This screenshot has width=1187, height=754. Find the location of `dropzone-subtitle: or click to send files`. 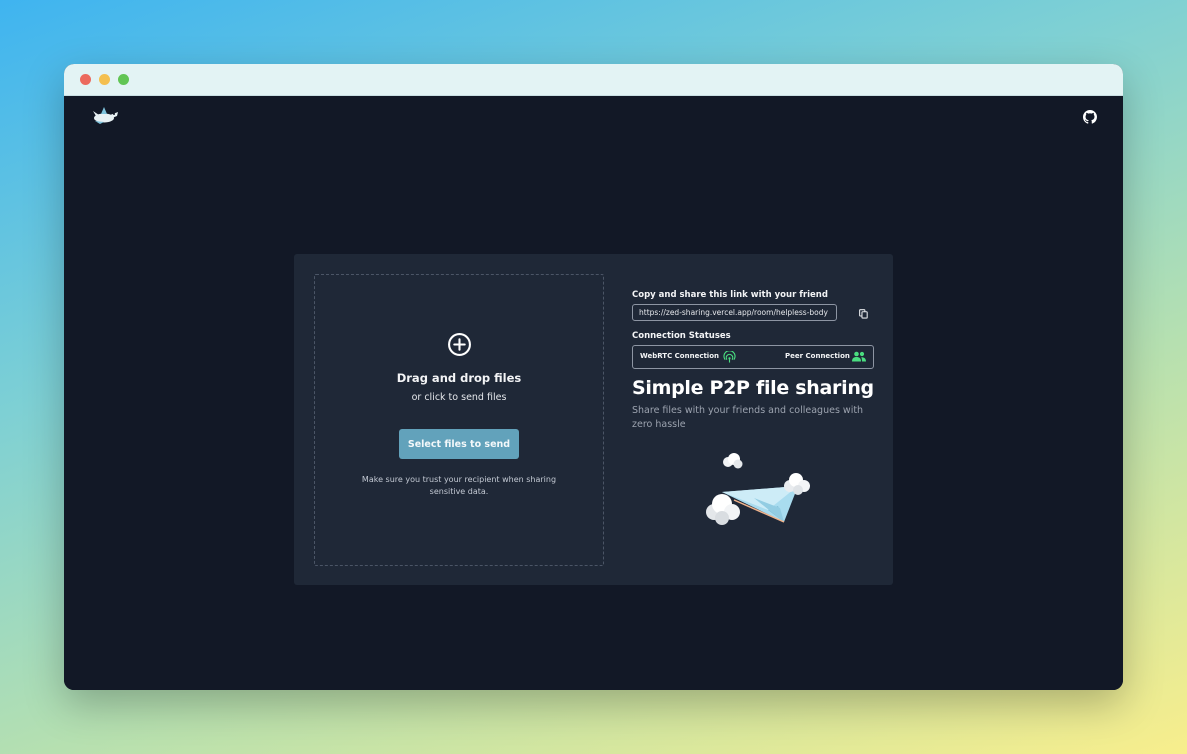

dropzone-subtitle: or click to send files is located at coordinates (459, 397).